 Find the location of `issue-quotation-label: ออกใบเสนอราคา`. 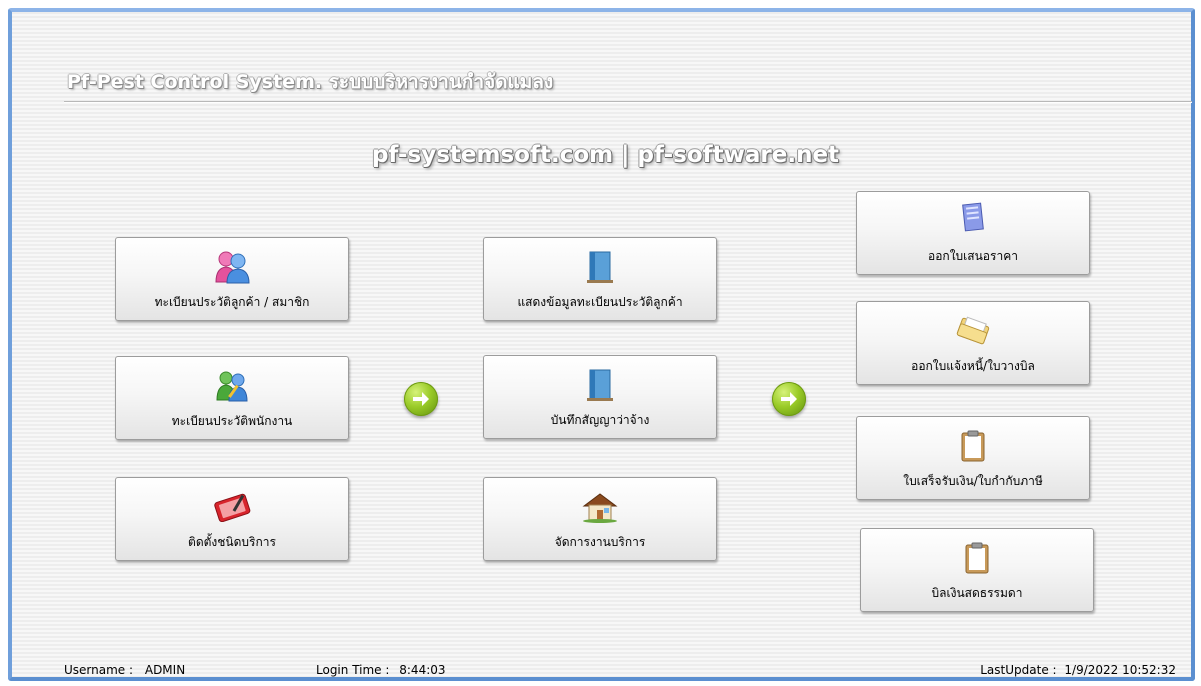

issue-quotation-label: ออกใบเสนอราคา is located at coordinates (973, 256).